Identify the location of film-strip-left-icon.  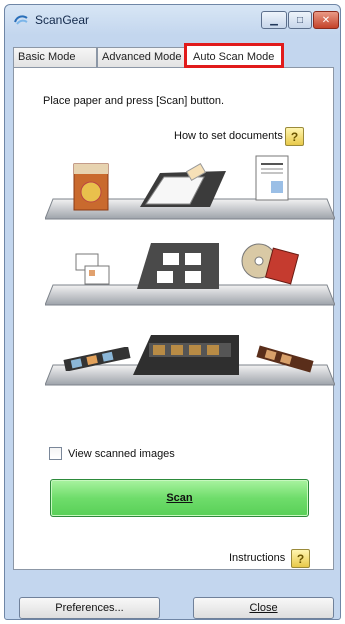
(97, 359).